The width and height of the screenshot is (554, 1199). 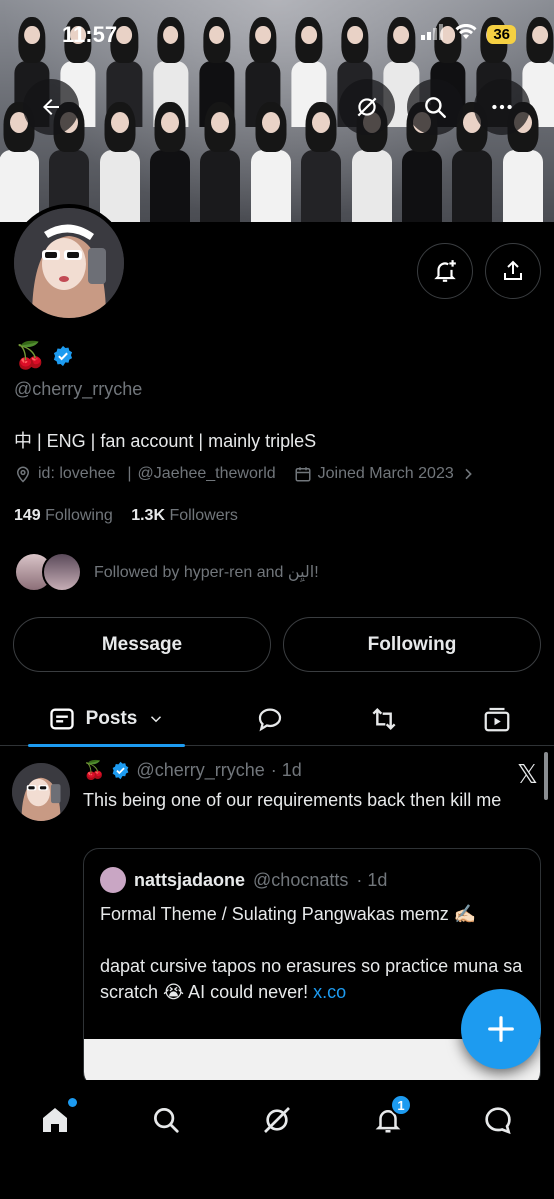 I want to click on back-arrow-icon, so click(x=51, y=107).